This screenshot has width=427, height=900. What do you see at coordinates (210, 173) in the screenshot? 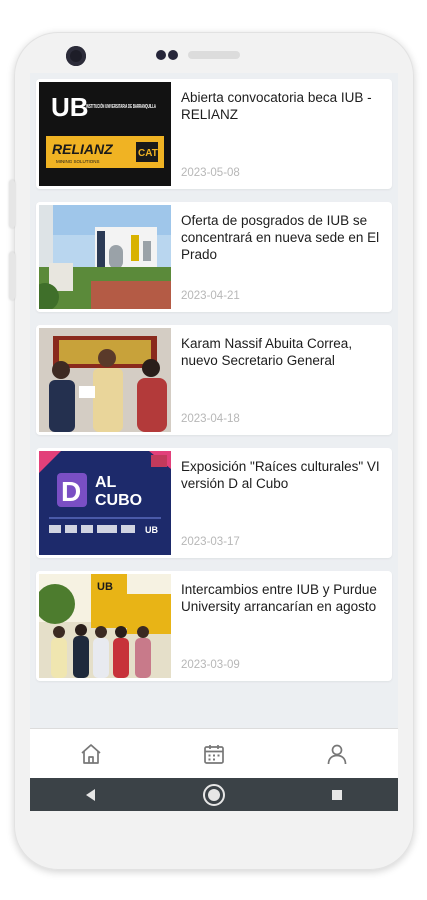
I see `news-date: 2023-05-08` at bounding box center [210, 173].